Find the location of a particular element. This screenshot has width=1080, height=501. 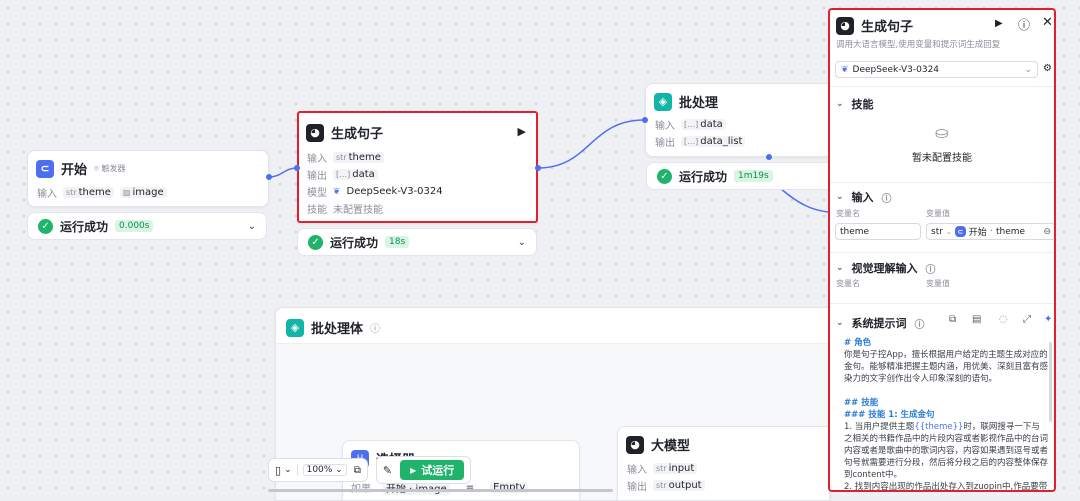

gen-skill-row: 技能 未配置技能 is located at coordinates (345, 210).